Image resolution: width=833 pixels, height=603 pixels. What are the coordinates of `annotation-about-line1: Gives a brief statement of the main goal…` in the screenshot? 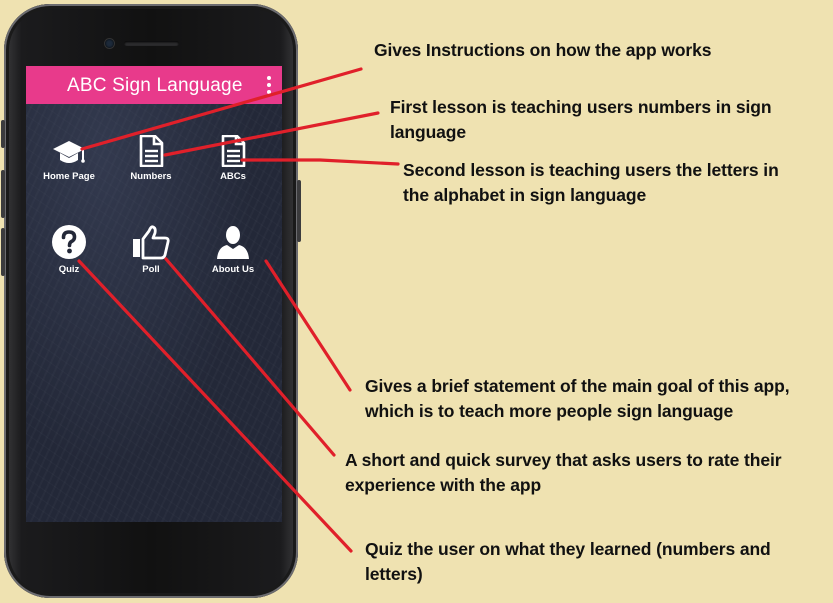 It's located at (577, 386).